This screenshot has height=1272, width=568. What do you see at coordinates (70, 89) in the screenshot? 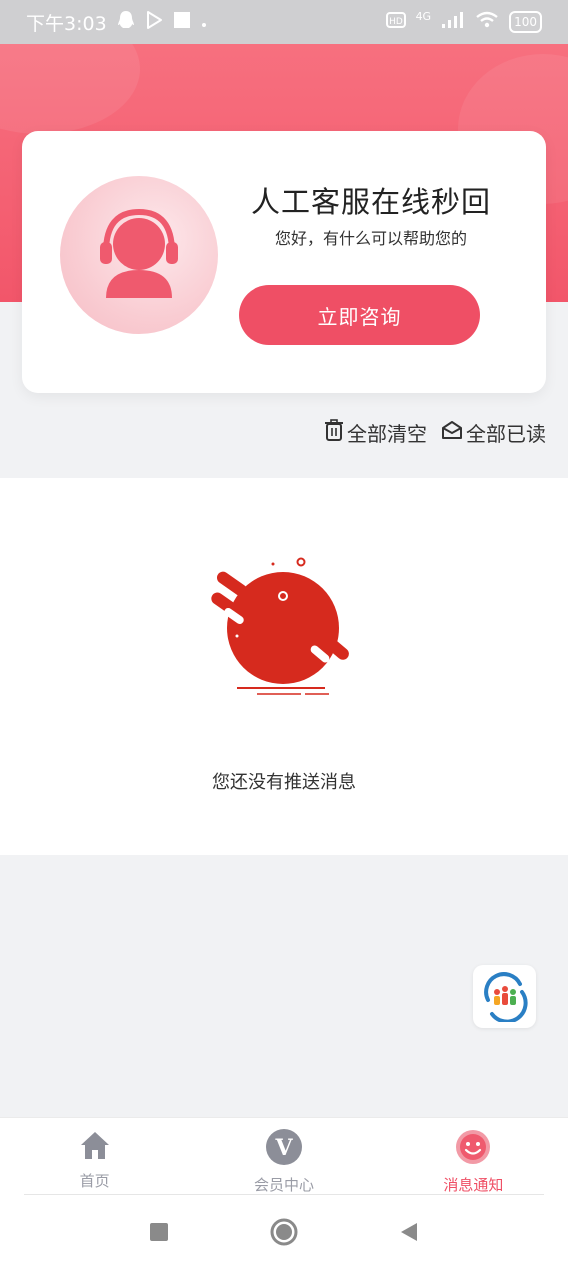
I see `header-decor-circle` at bounding box center [70, 89].